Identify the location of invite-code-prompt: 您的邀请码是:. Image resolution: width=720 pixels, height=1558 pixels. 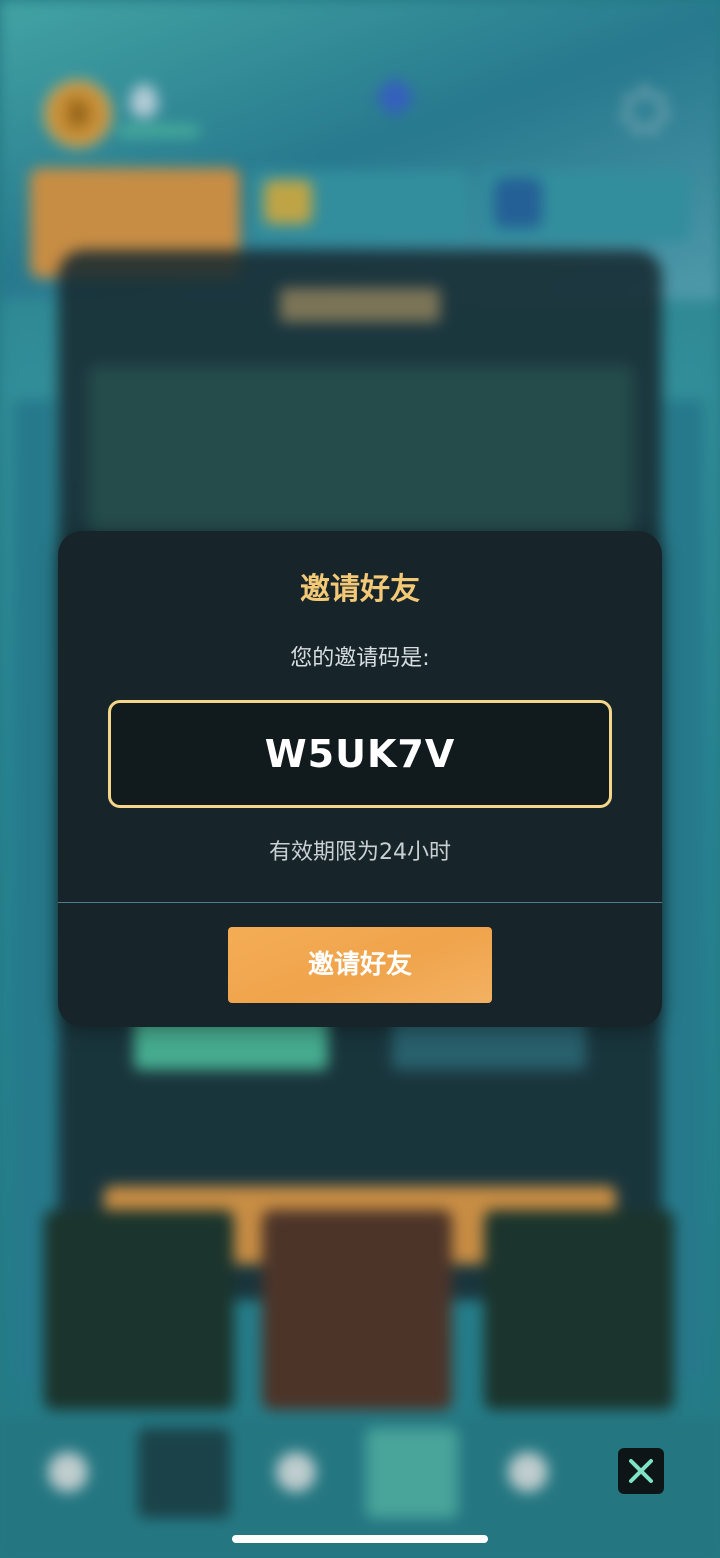
(360, 658).